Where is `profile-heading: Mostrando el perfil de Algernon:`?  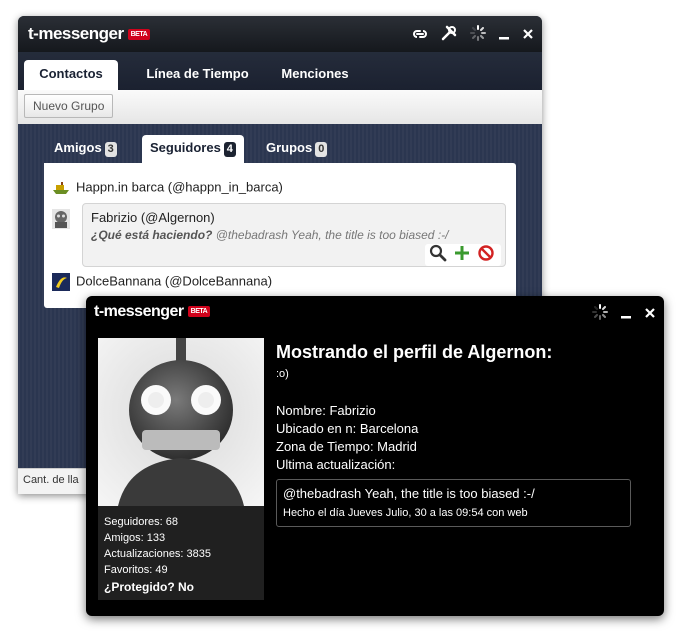 profile-heading: Mostrando el perfil de Algernon: is located at coordinates (414, 352).